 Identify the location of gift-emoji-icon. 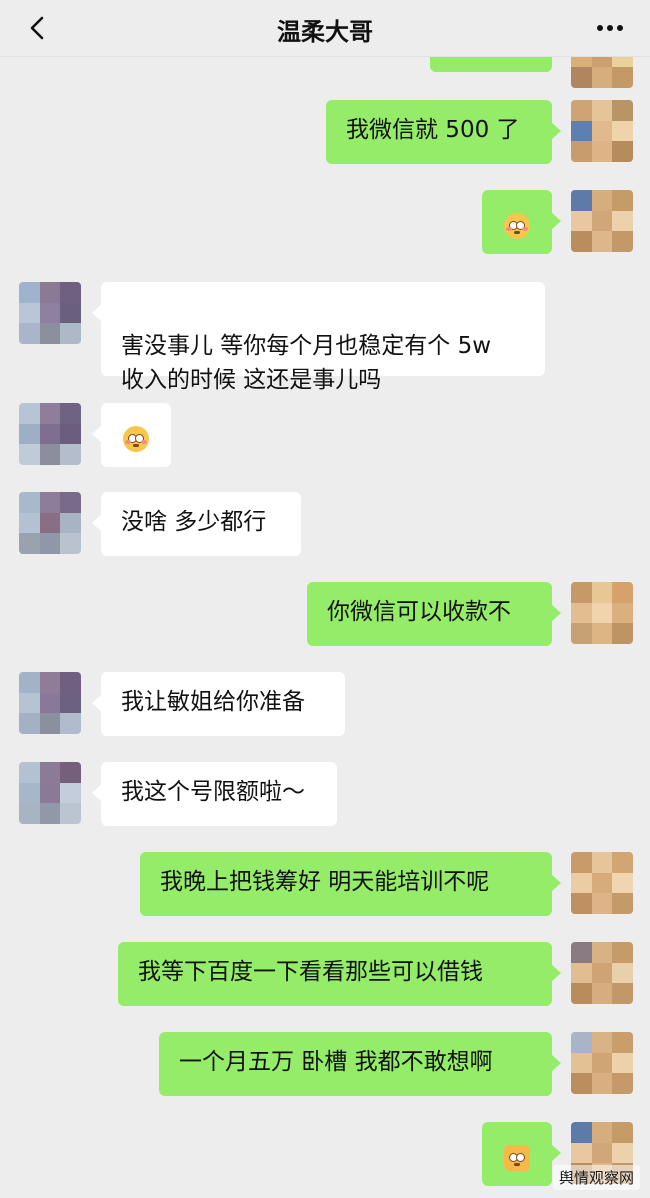
(517, 1157).